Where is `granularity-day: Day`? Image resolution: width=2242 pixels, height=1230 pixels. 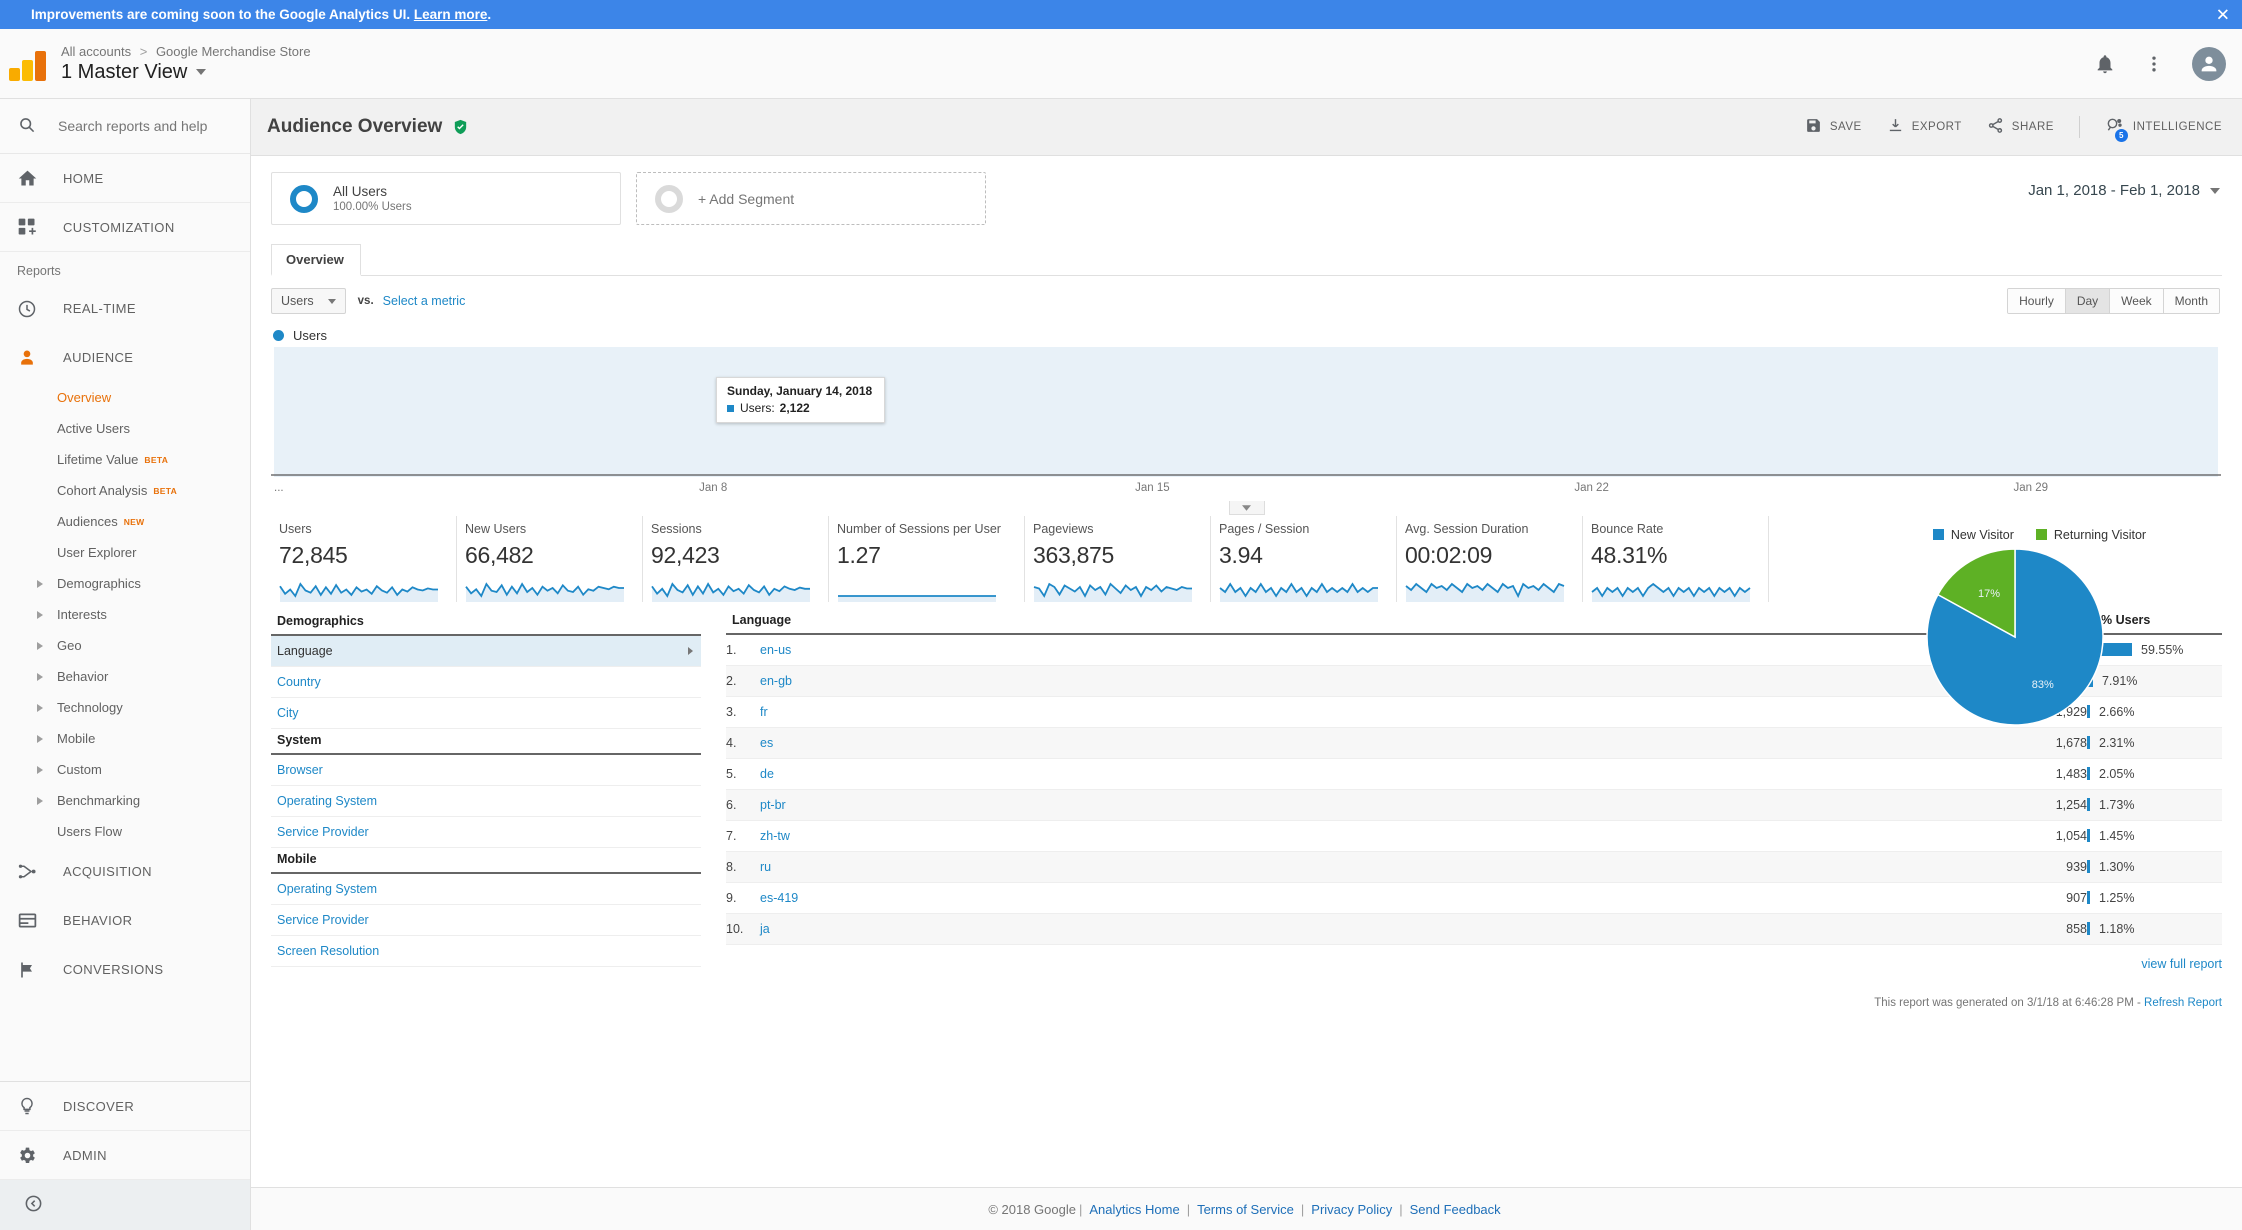 granularity-day: Day is located at coordinates (2088, 301).